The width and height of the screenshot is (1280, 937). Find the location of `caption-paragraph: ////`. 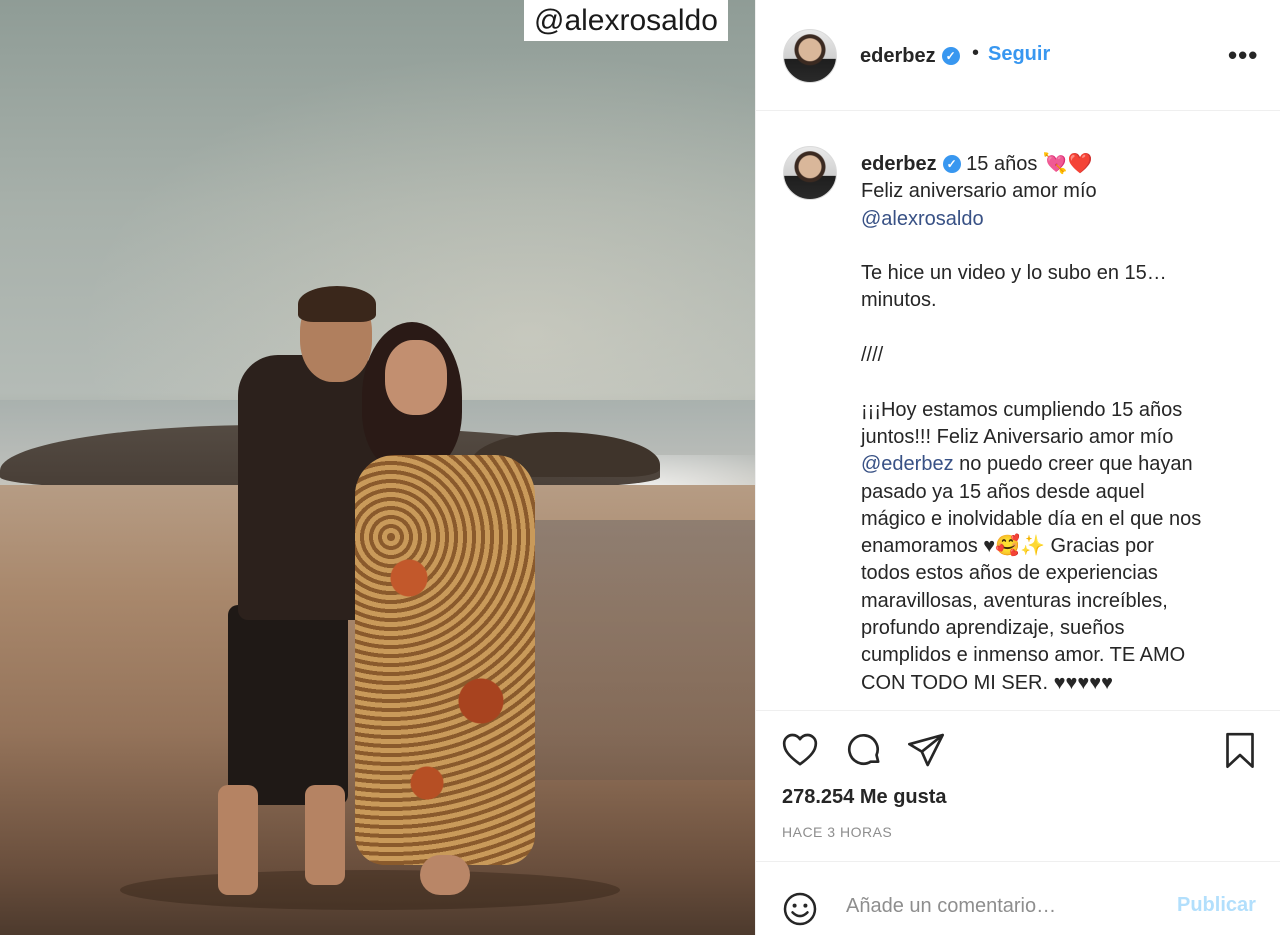

caption-paragraph: //// is located at coordinates (872, 355).